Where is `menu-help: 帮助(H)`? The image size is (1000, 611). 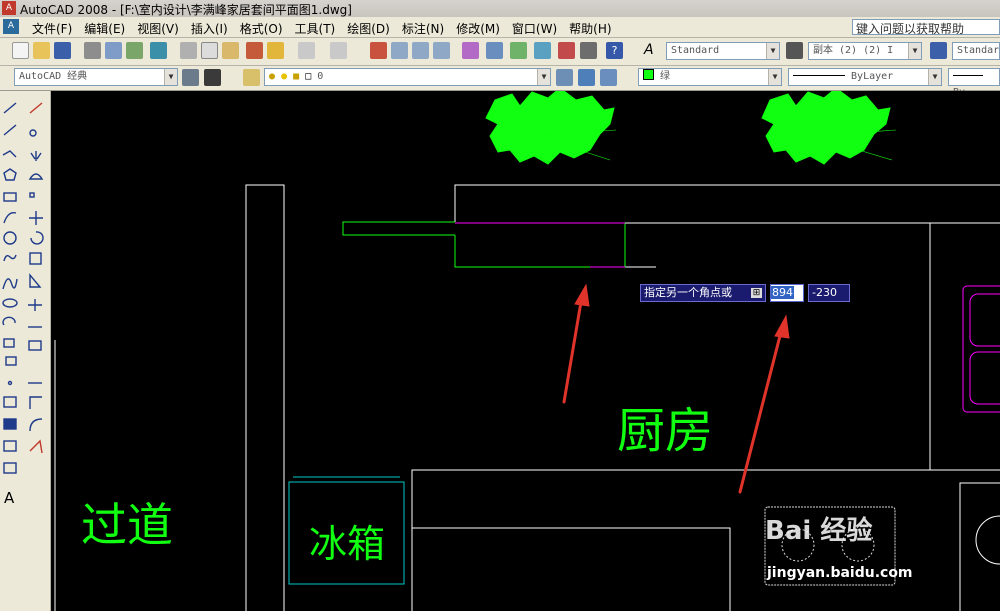
menu-help: 帮助(H) is located at coordinates (590, 28).